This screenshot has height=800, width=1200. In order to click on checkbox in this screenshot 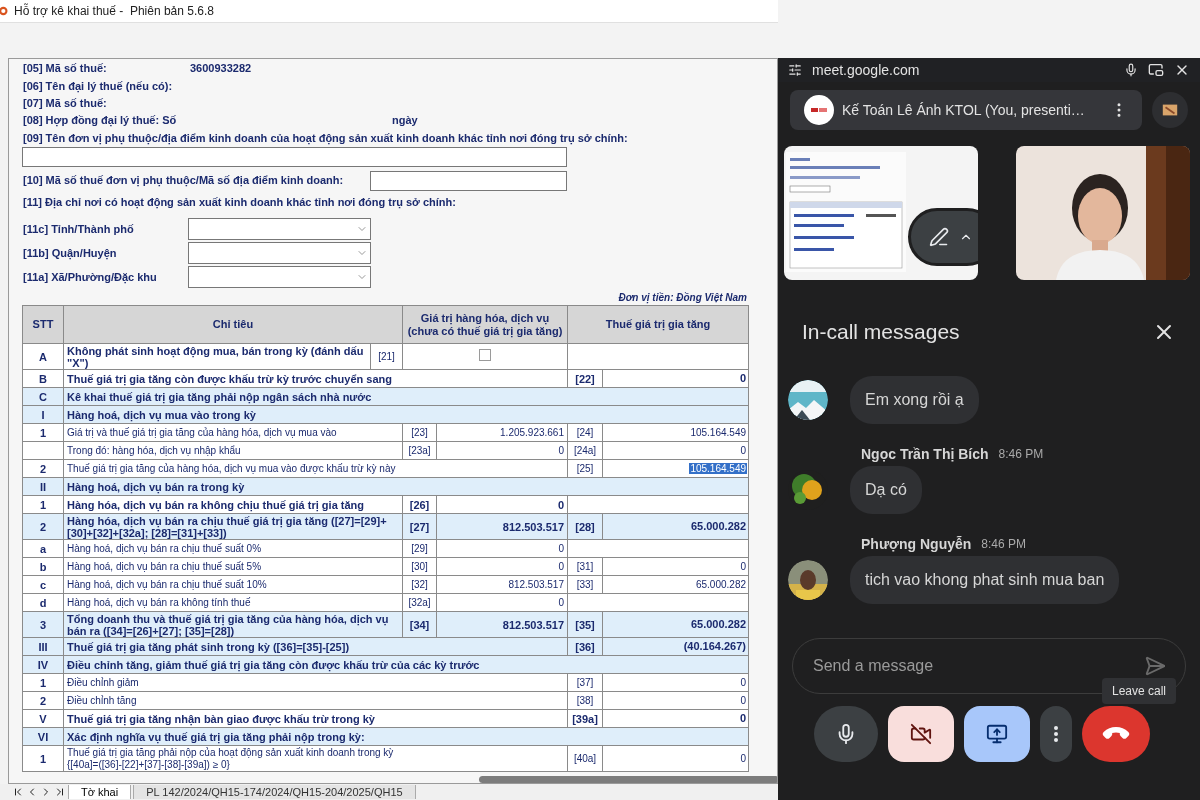, I will do `click(485, 355)`.